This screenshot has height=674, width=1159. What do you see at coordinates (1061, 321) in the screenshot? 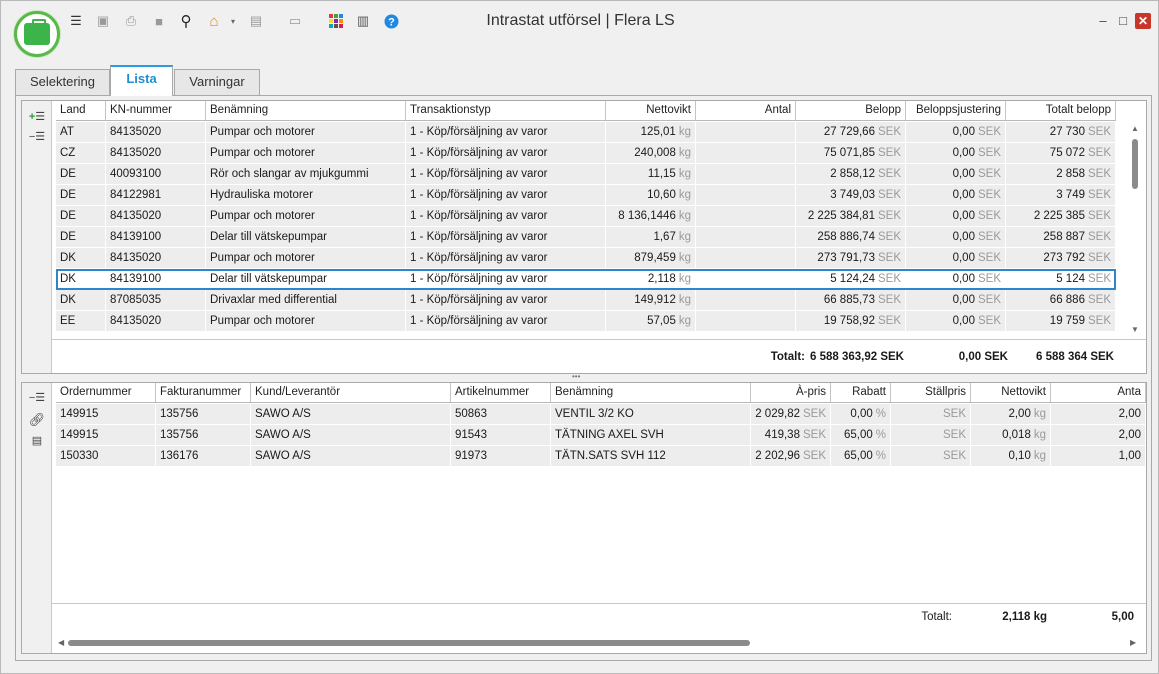
I see `table-cell: 19 759 SEK` at bounding box center [1061, 321].